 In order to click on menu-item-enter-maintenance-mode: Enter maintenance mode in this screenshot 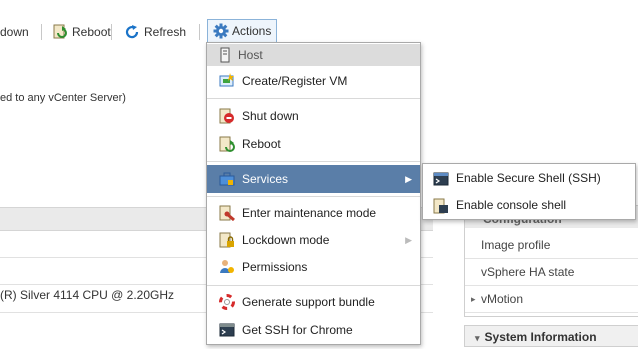, I will do `click(313, 213)`.